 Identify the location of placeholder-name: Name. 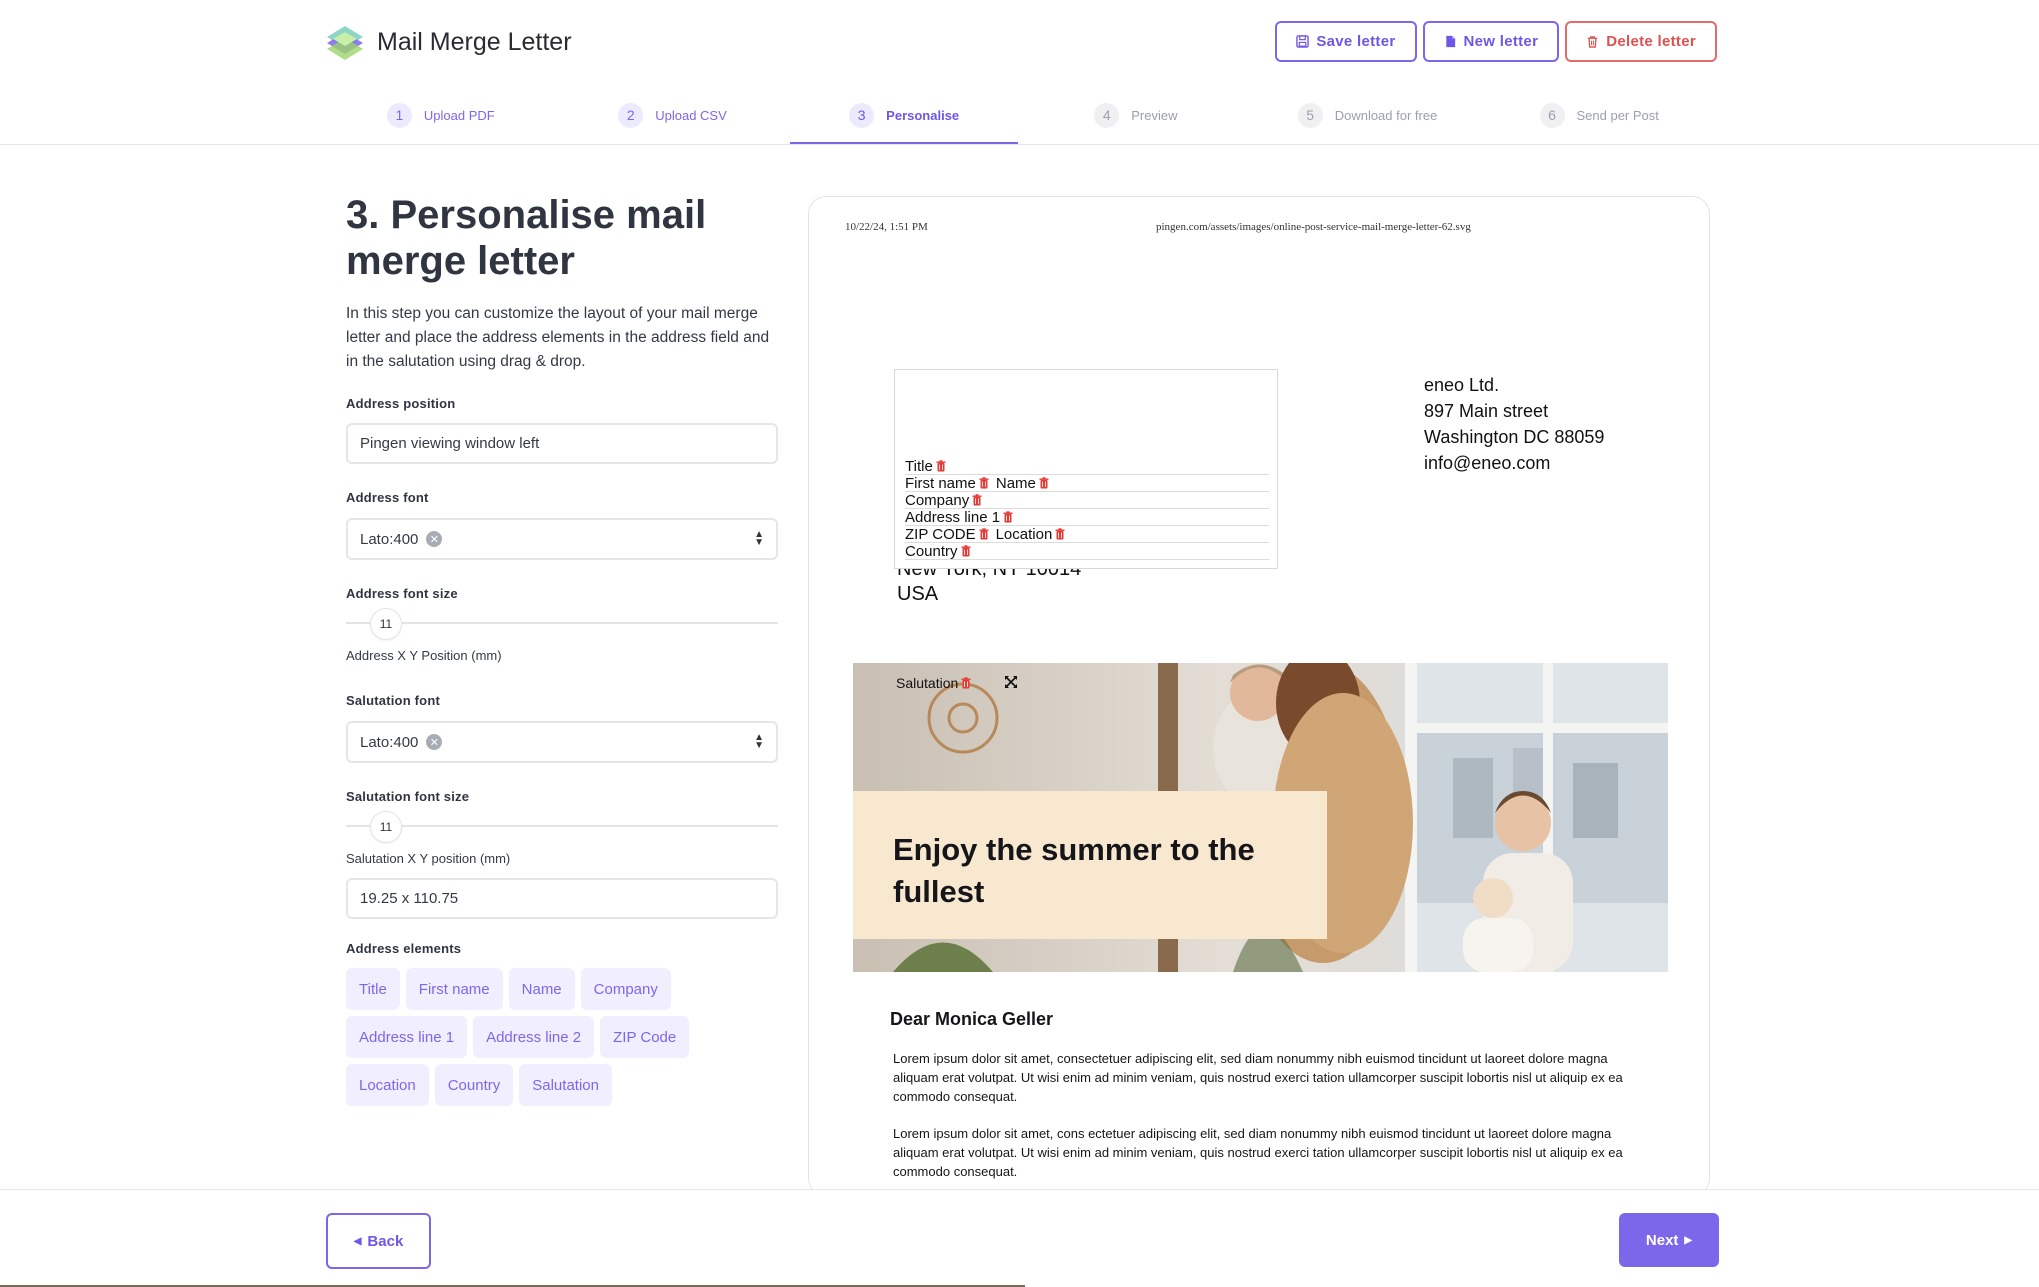
(1016, 483).